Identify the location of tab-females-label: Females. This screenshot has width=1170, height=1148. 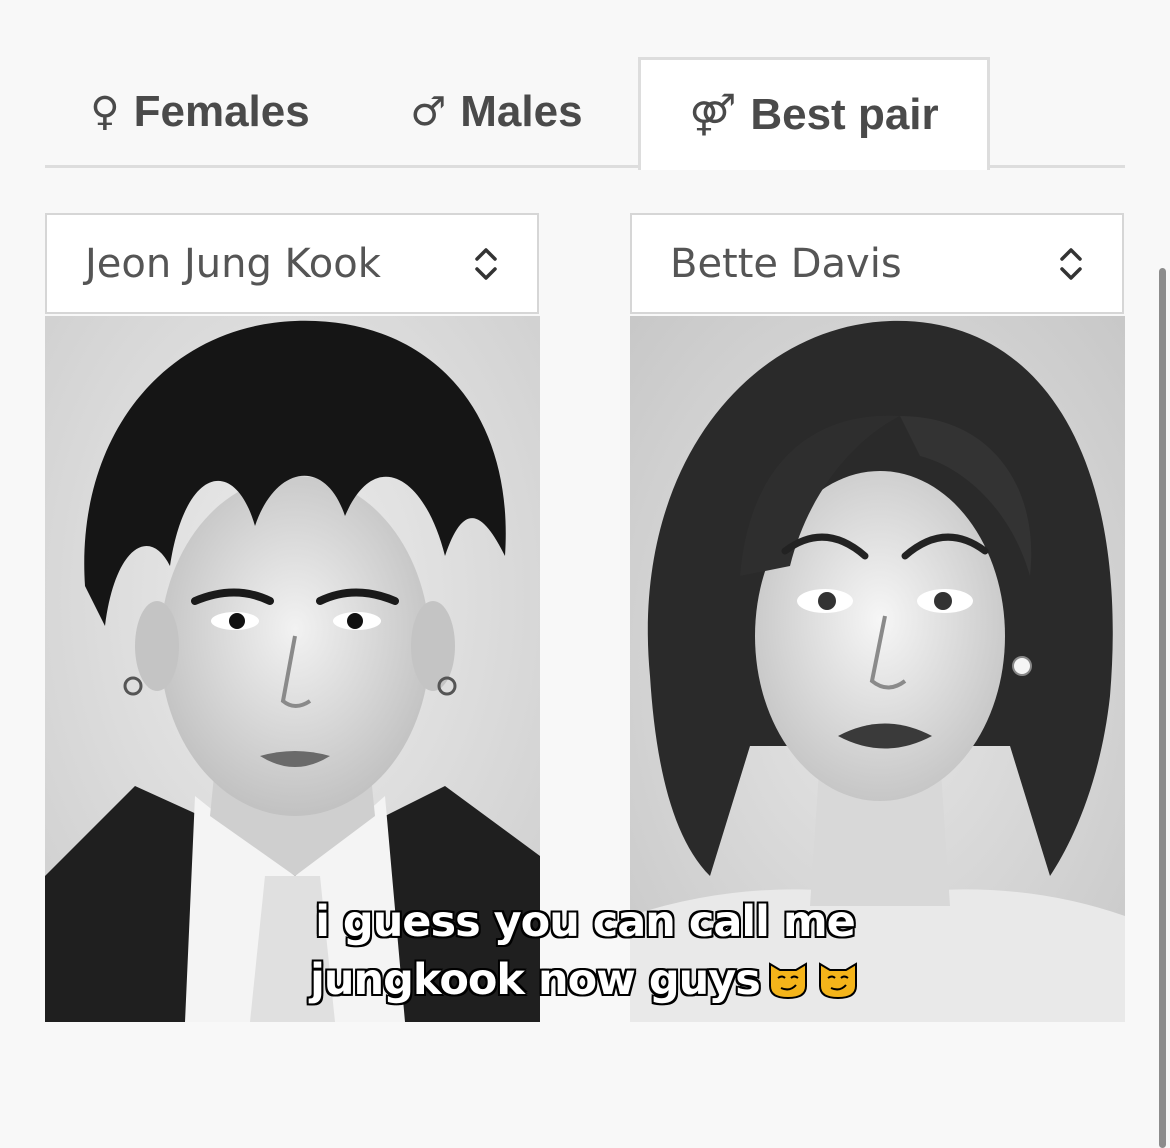
(221, 111).